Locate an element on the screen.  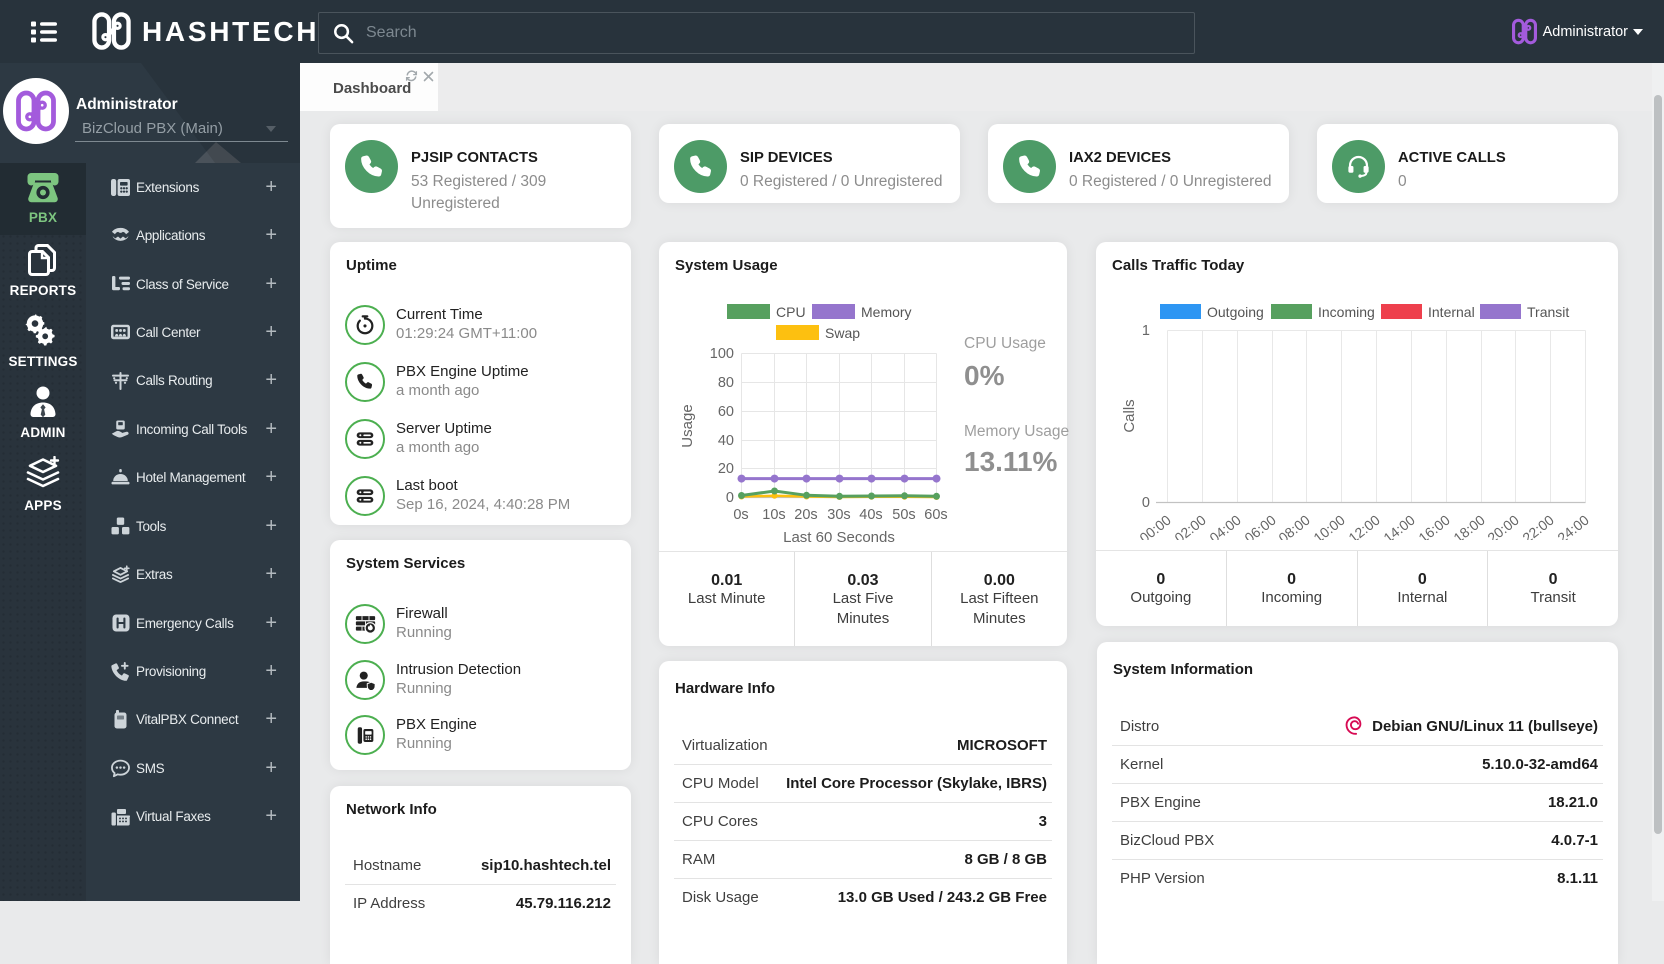
svg-text: 16:00 is located at coordinates (1434, 526).